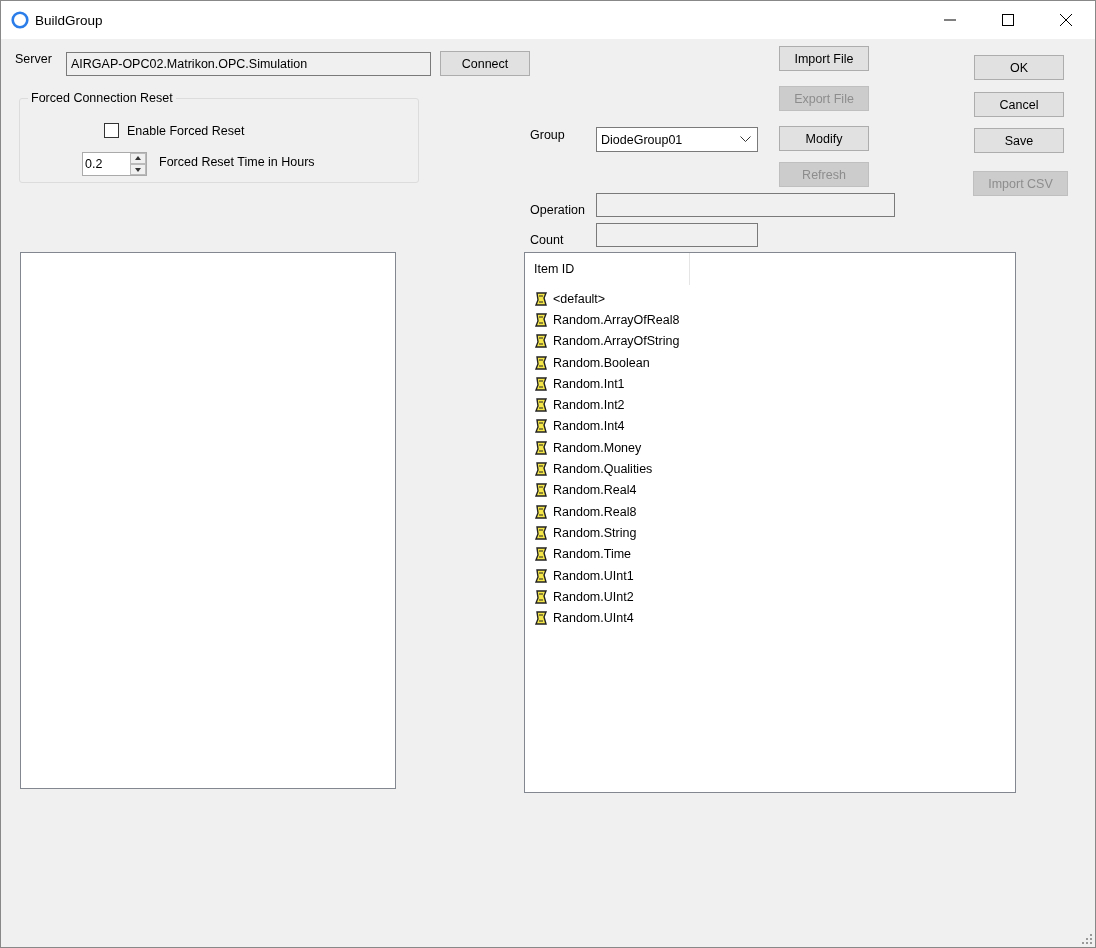  I want to click on dialog-button: Save, so click(1019, 140).